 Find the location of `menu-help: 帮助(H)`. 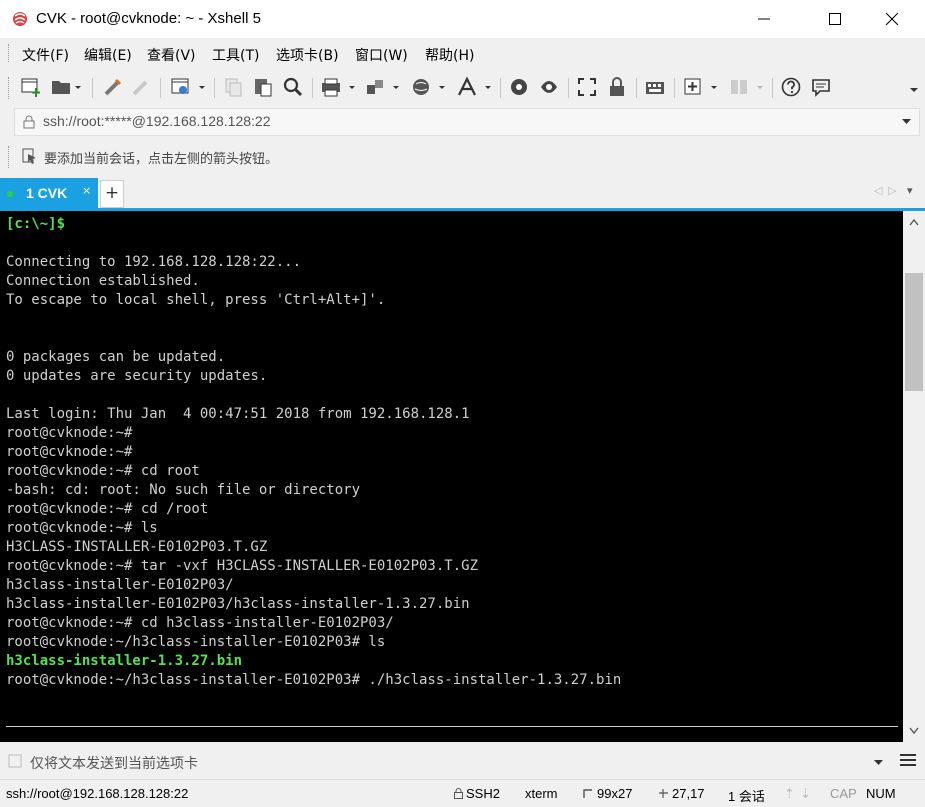

menu-help: 帮助(H) is located at coordinates (449, 55).